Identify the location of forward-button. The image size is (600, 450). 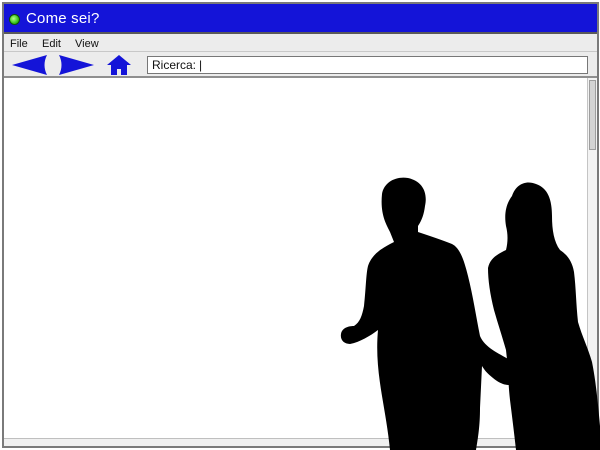
(77, 65).